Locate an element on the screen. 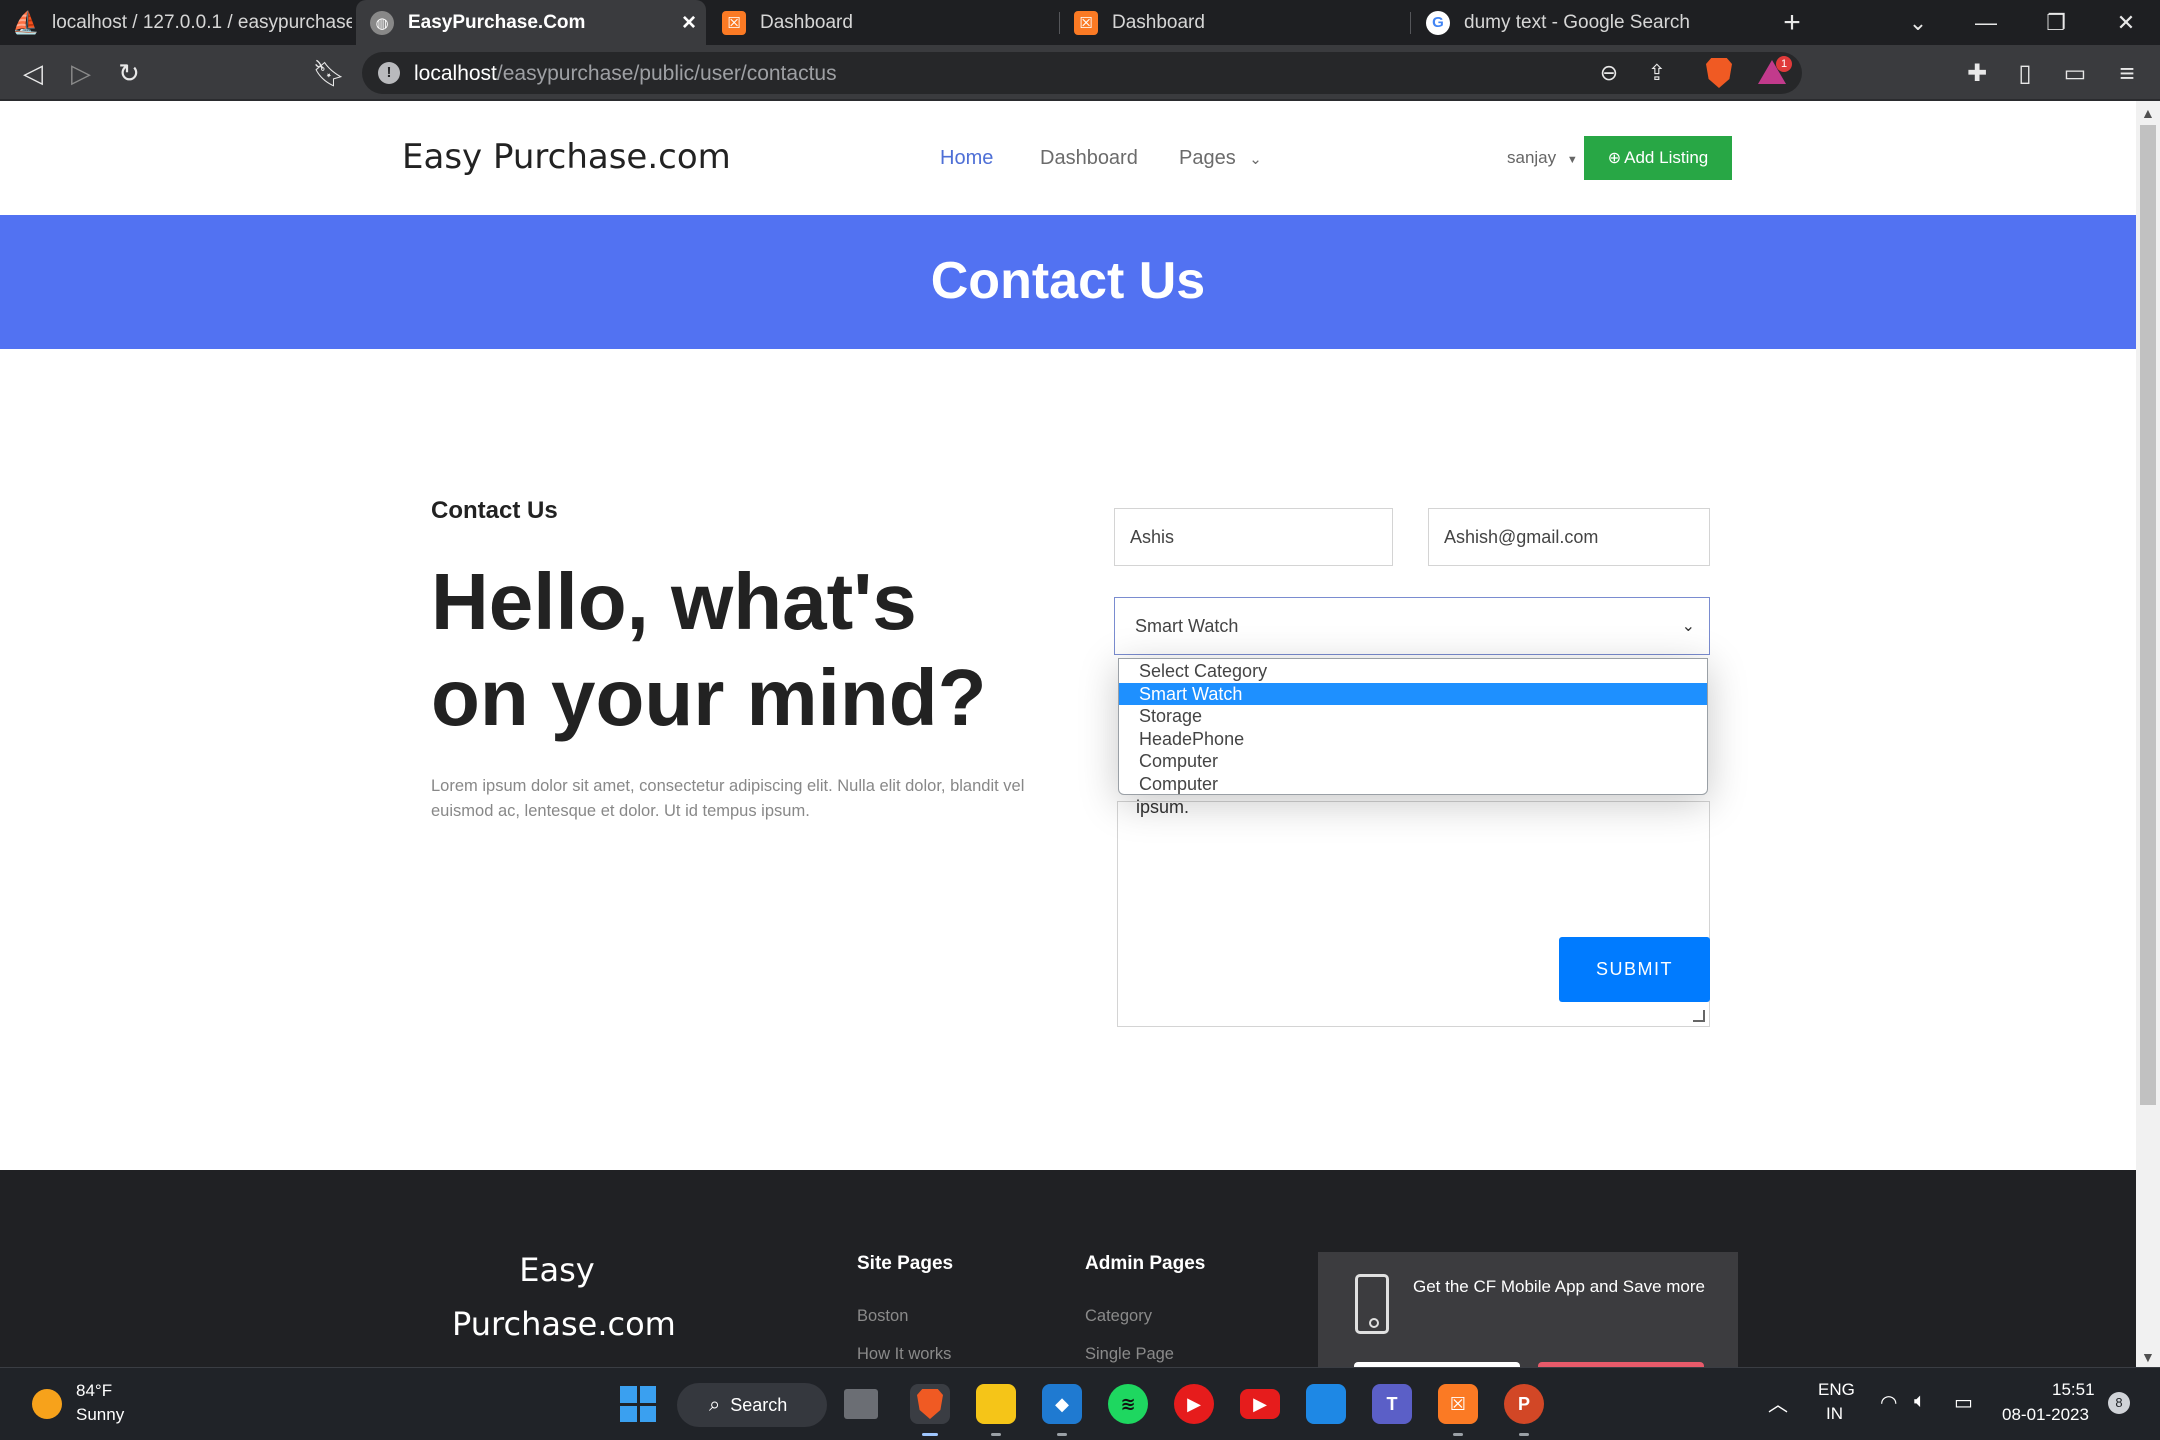 The height and width of the screenshot is (1440, 2160). notification-badge: 8 is located at coordinates (2119, 1403).